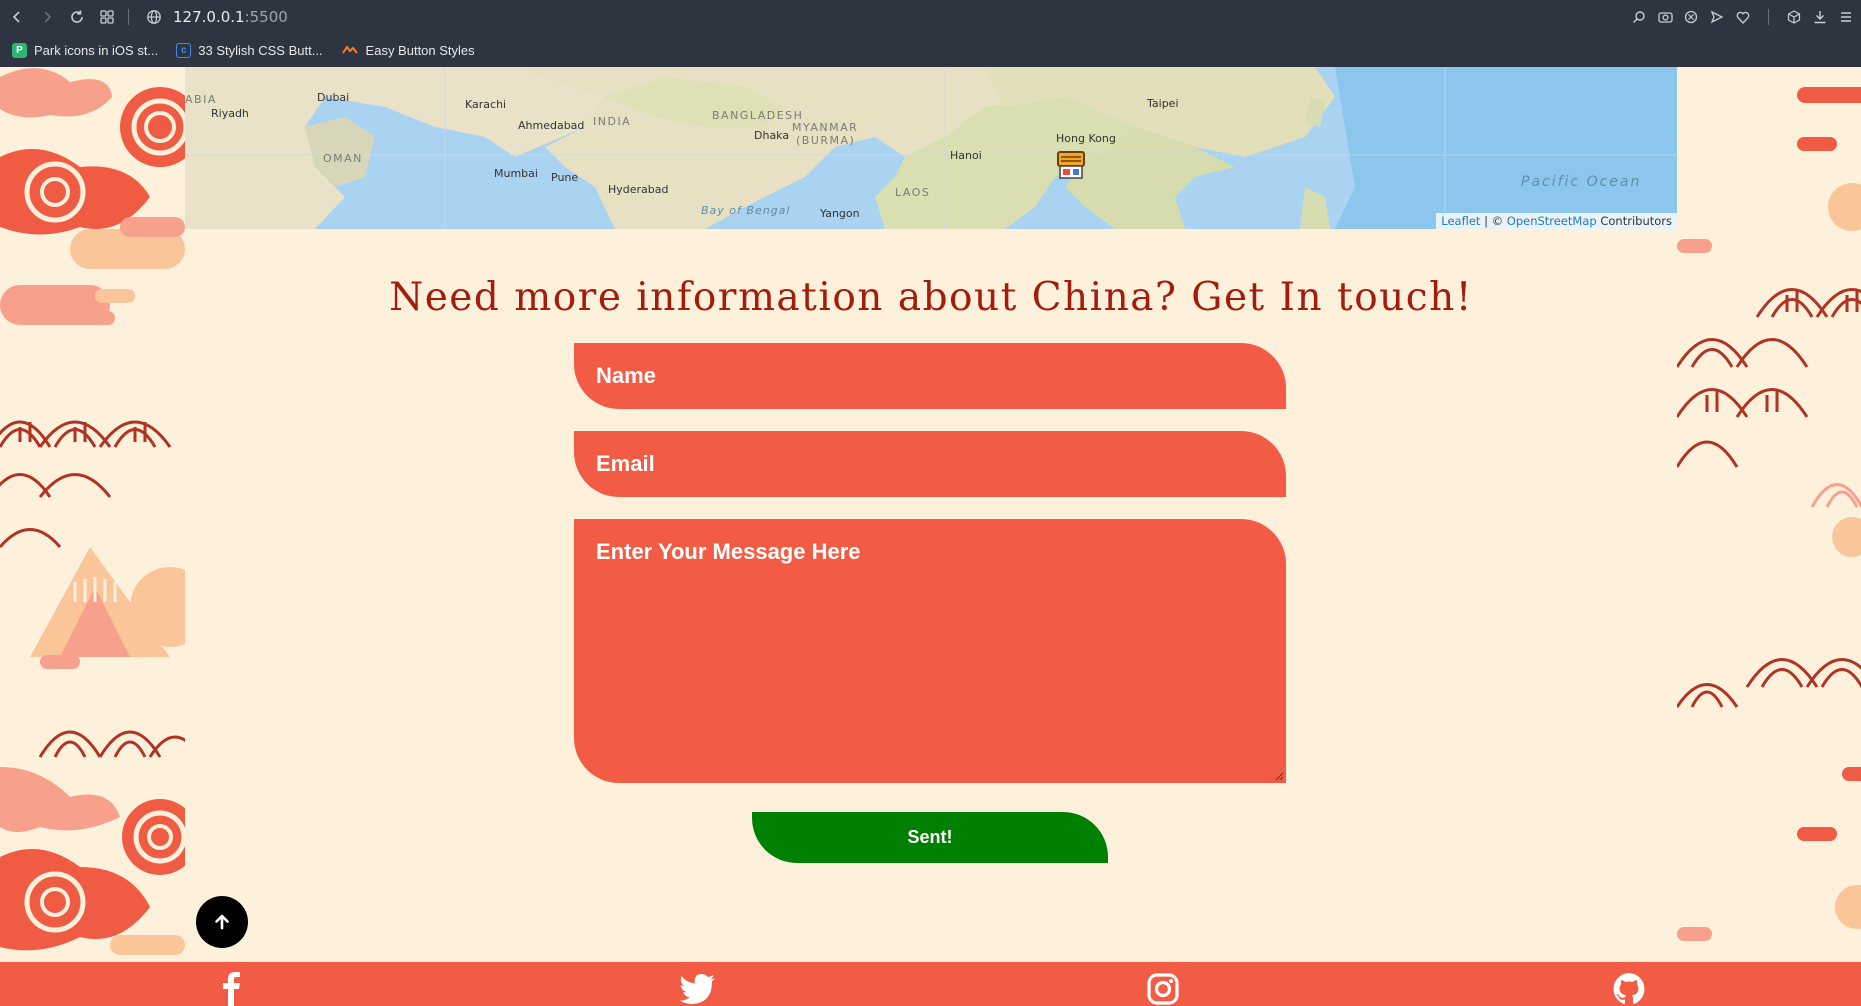 The height and width of the screenshot is (1006, 1861). What do you see at coordinates (1071, 165) in the screenshot?
I see `map-marker-icon` at bounding box center [1071, 165].